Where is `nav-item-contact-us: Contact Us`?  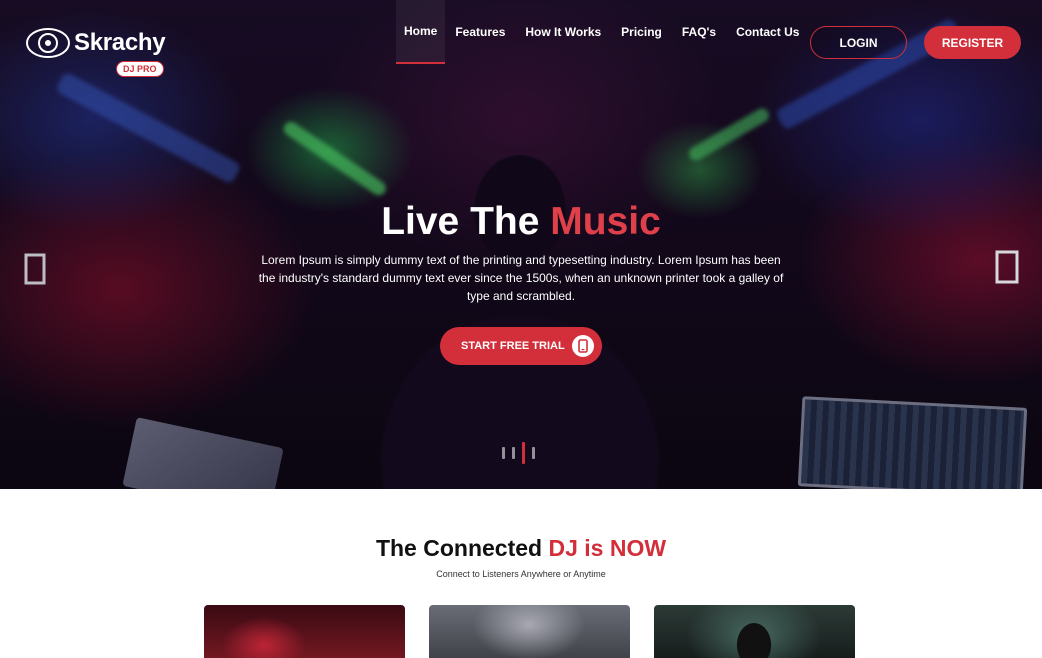 nav-item-contact-us: Contact Us is located at coordinates (767, 32).